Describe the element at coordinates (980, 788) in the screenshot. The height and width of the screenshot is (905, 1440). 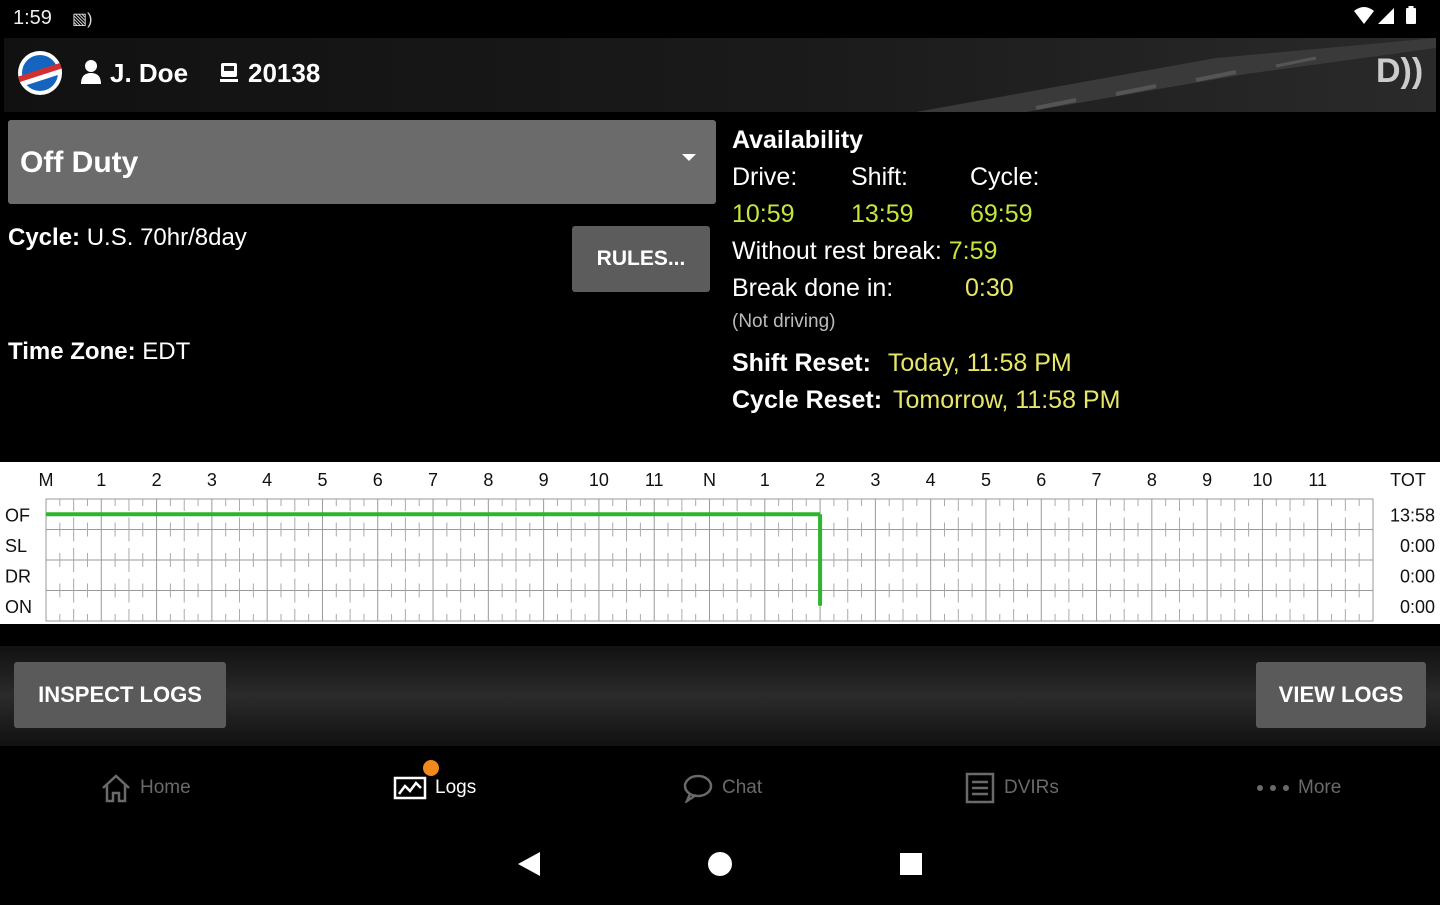
I see `dvirs-icon` at that location.